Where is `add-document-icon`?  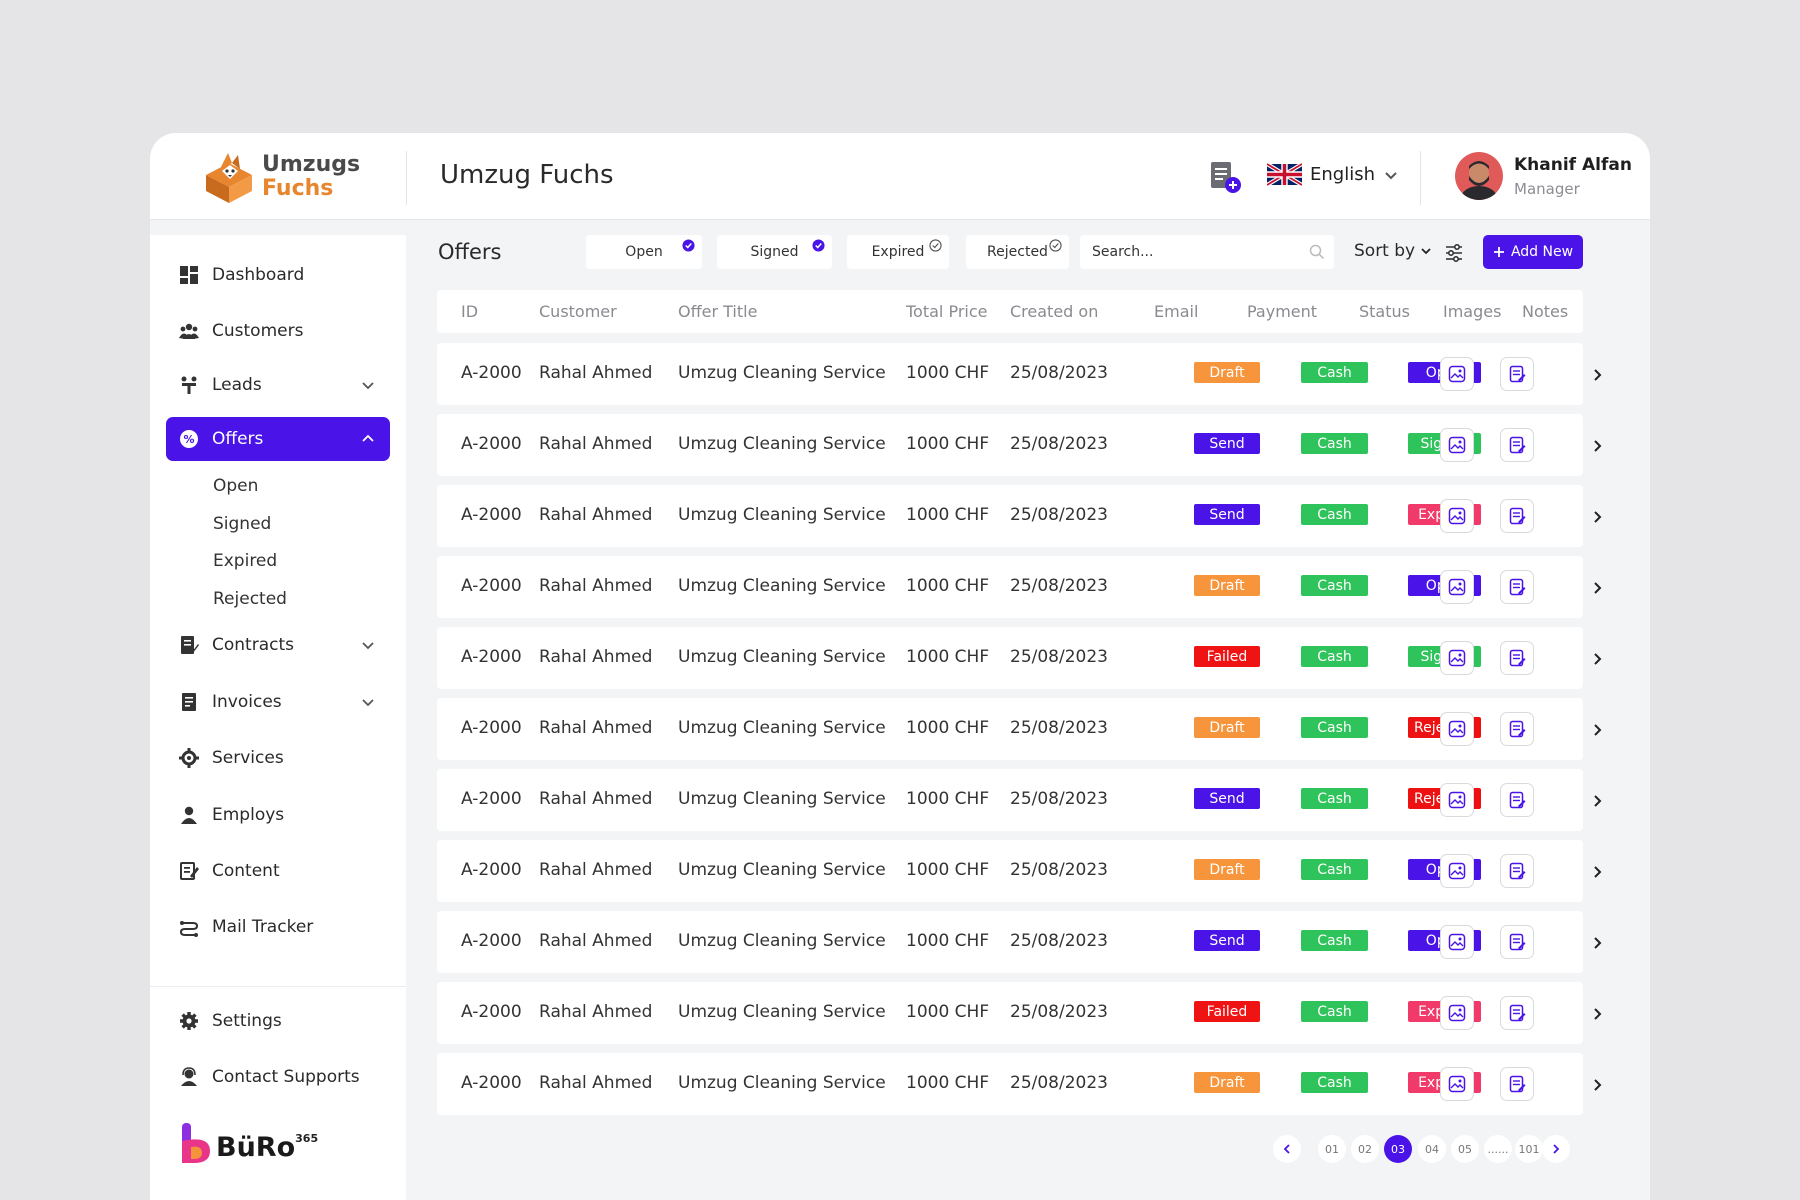 add-document-icon is located at coordinates (1225, 177).